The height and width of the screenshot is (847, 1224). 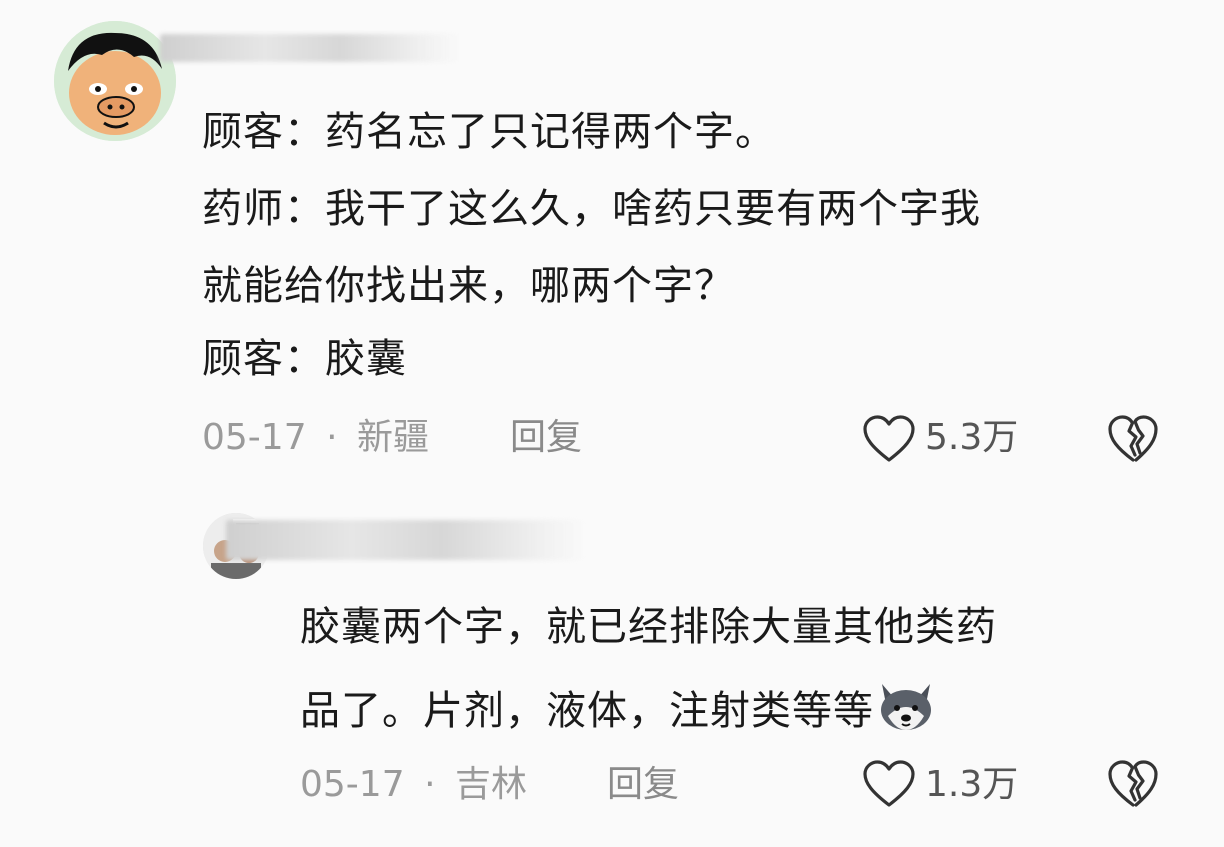 What do you see at coordinates (546, 438) in the screenshot?
I see `comment-reply-button: 回复` at bounding box center [546, 438].